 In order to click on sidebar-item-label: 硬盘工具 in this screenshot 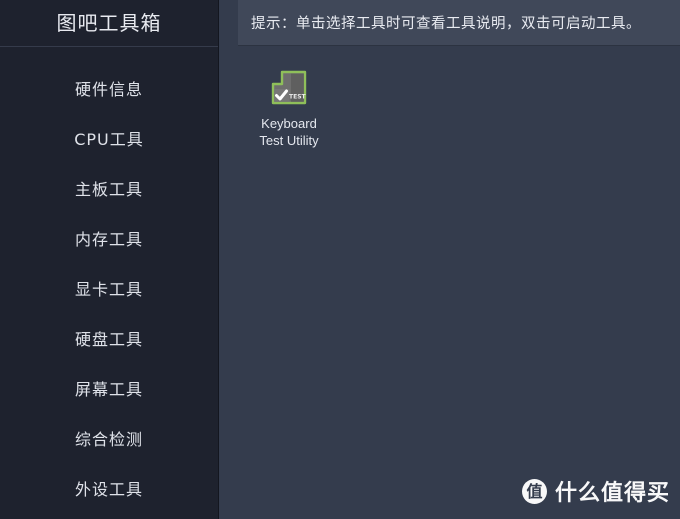, I will do `click(108, 339)`.